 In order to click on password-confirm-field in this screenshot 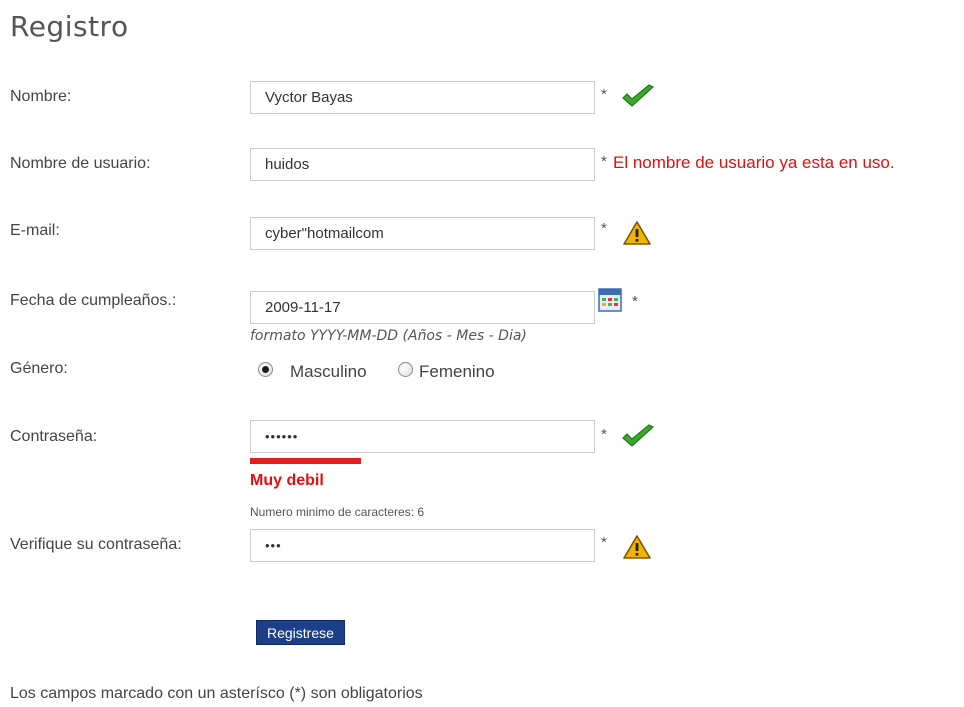, I will do `click(422, 545)`.